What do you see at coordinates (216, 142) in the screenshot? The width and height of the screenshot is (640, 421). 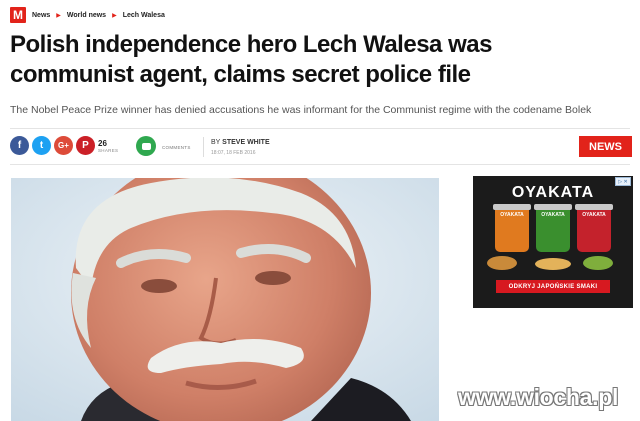 I see `byline-prefix: BY` at bounding box center [216, 142].